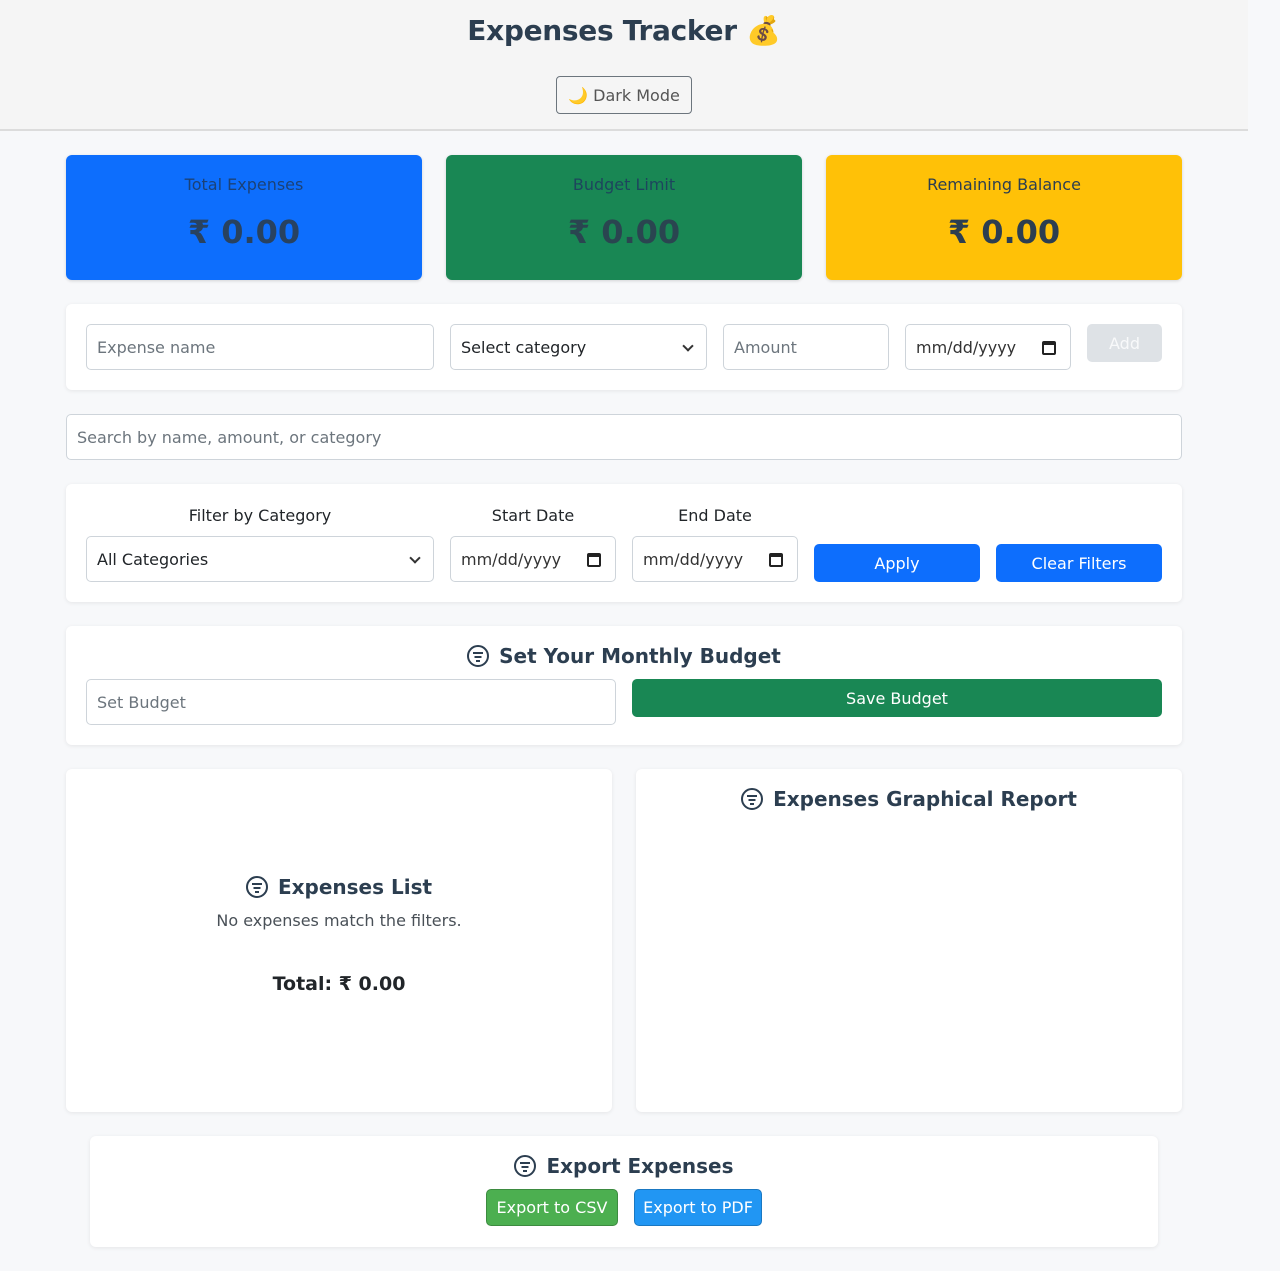  What do you see at coordinates (909, 940) in the screenshot?
I see `graphical-report-panel: Expenses Graphical Report` at bounding box center [909, 940].